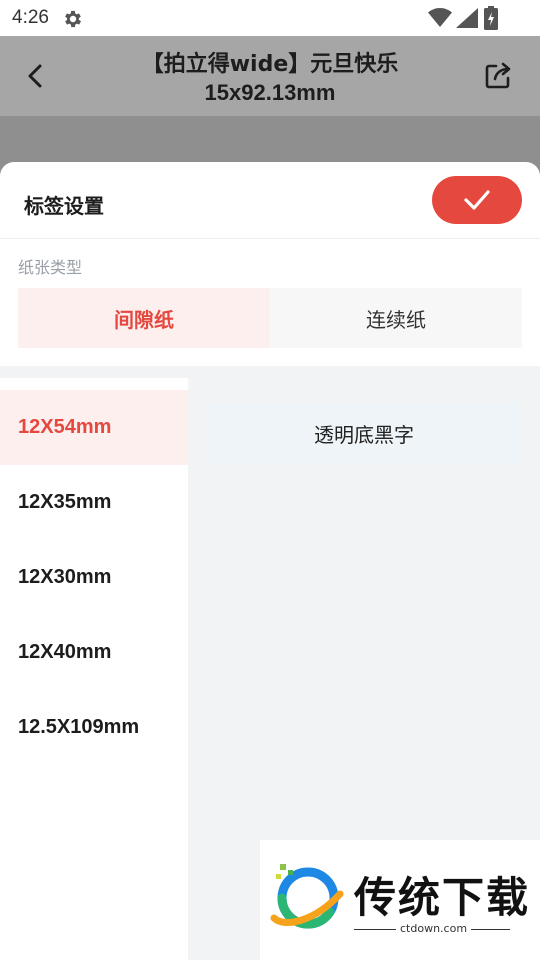 Image resolution: width=540 pixels, height=960 pixels. I want to click on battery-icon, so click(491, 18).